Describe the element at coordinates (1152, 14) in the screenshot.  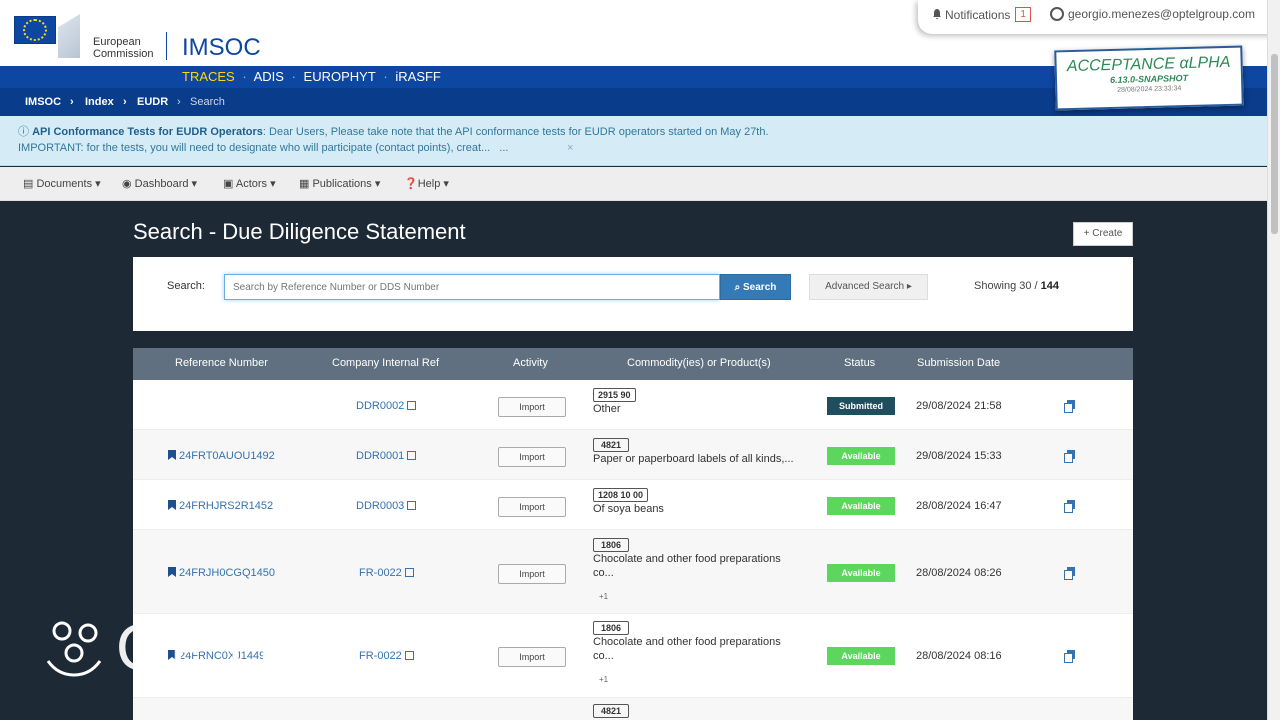
I see `user-menu: georgio.menezes@optelgroup.com` at that location.